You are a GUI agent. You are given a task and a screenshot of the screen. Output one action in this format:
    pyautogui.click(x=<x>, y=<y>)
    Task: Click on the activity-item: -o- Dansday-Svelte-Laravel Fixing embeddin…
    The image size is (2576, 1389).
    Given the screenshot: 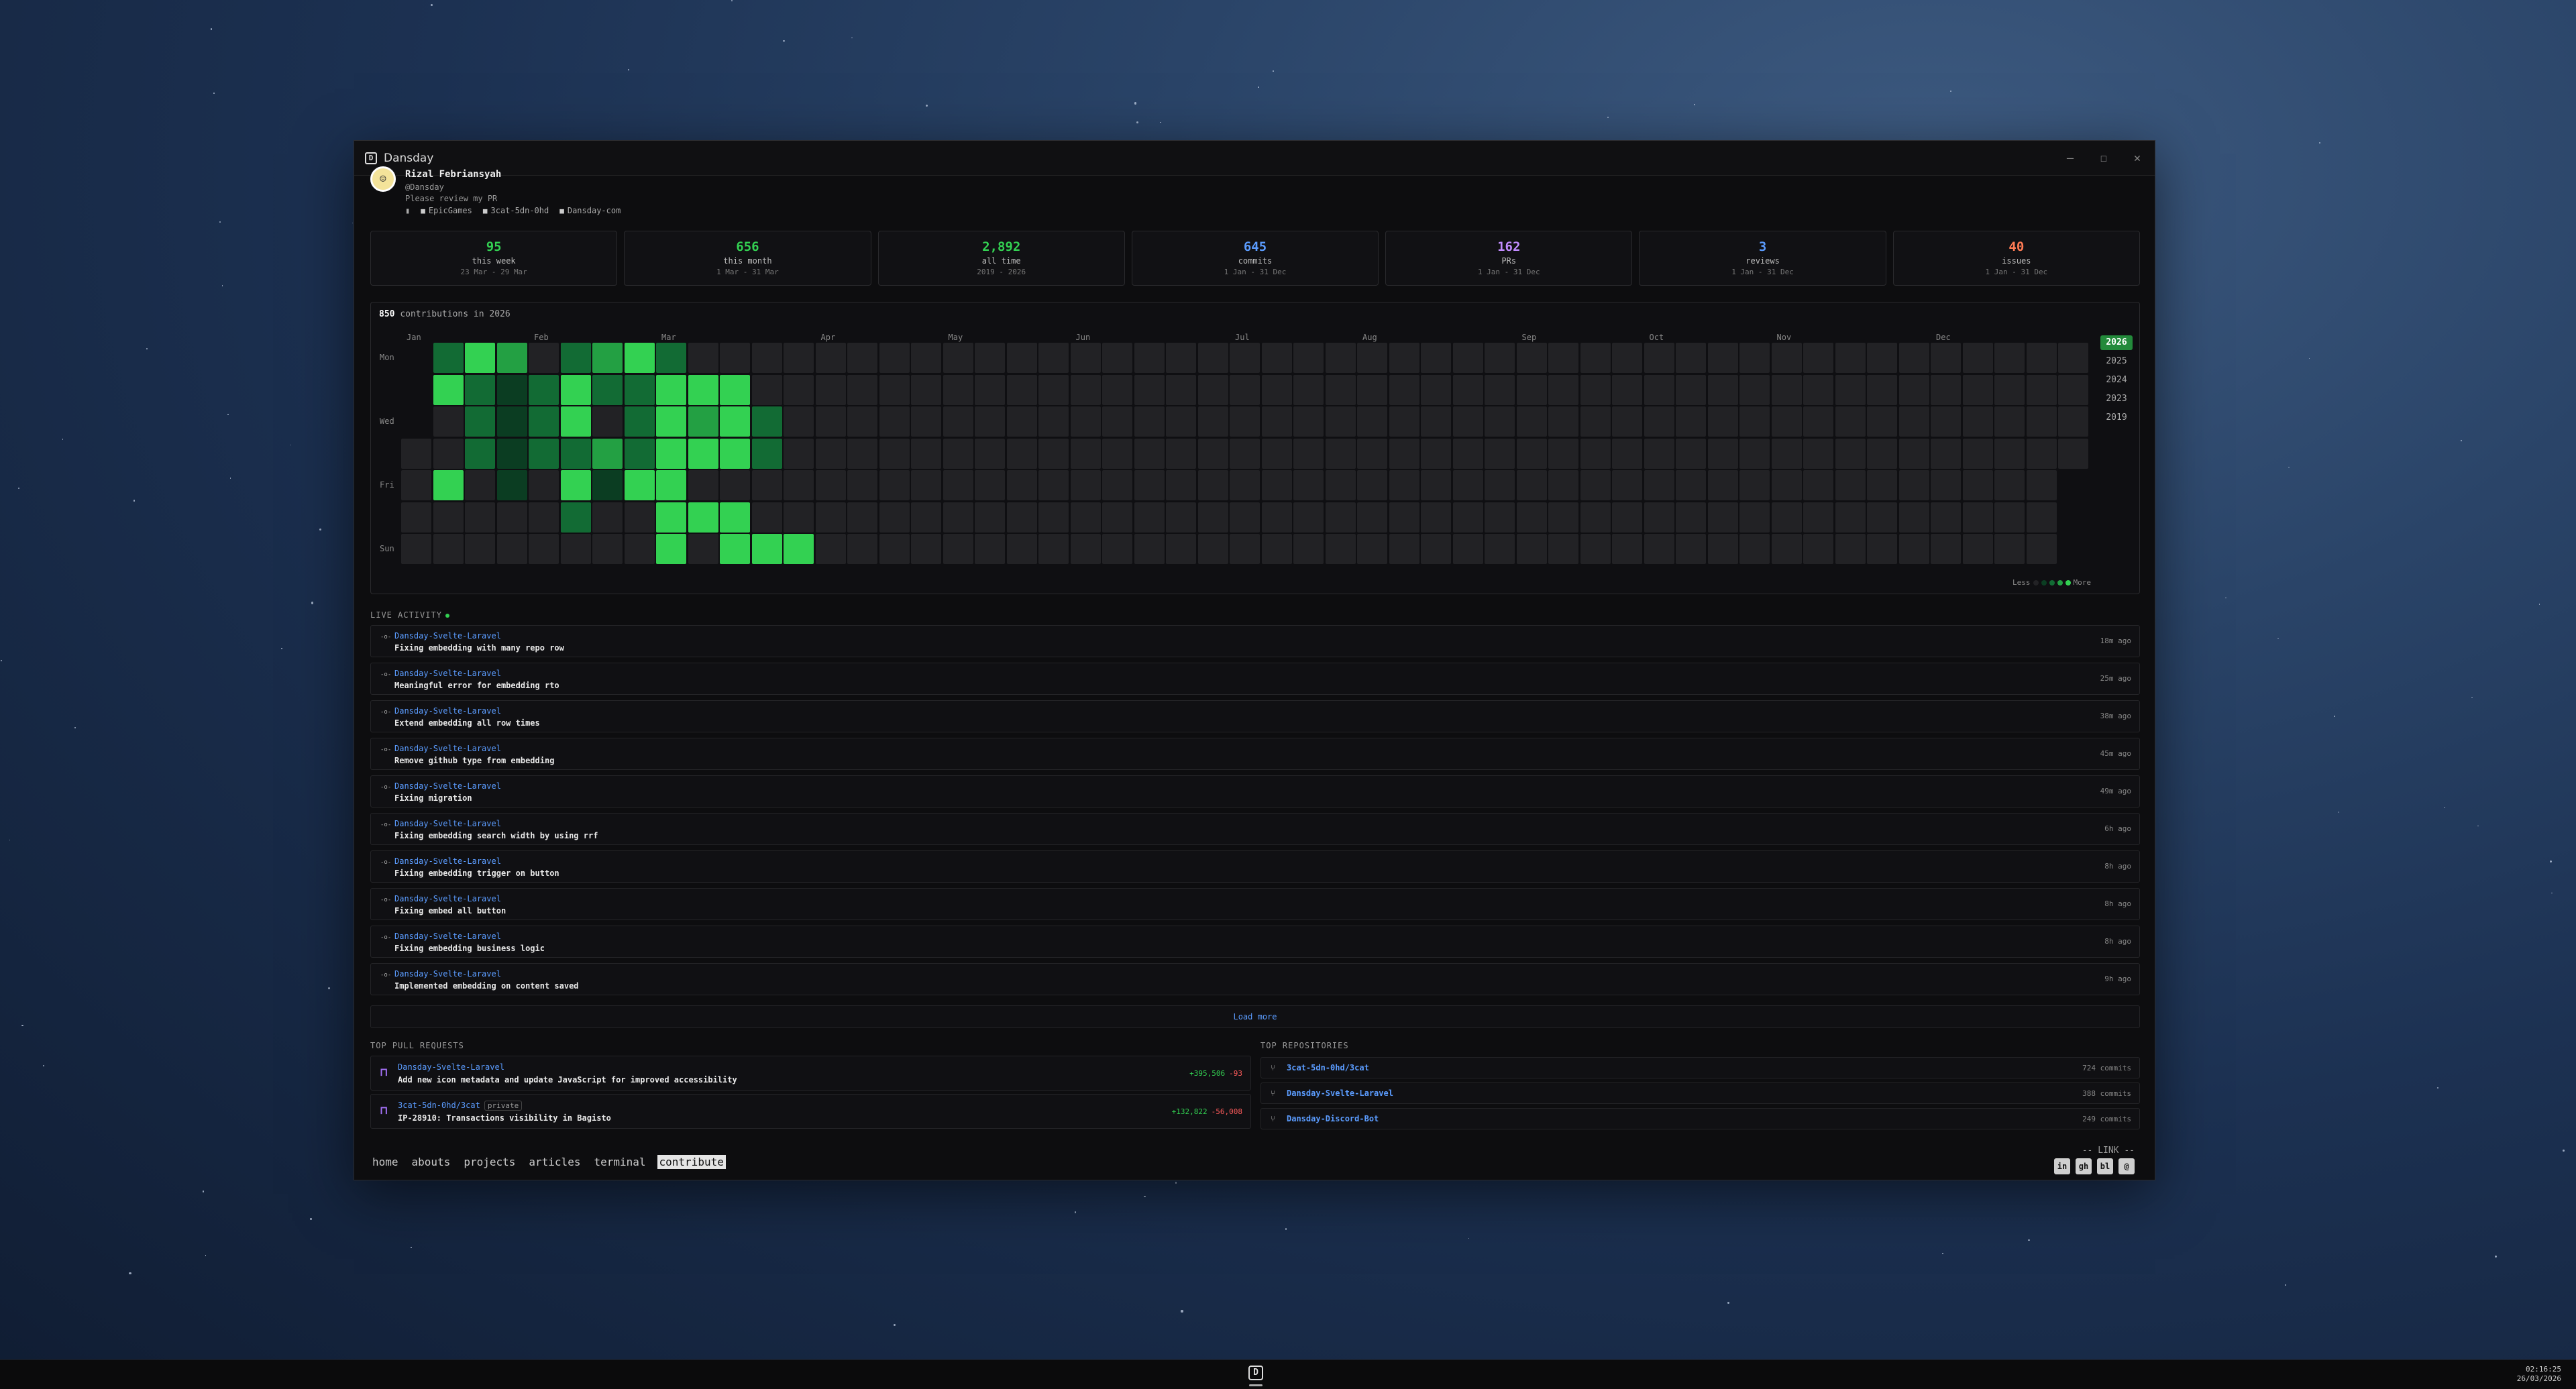 What is the action you would take?
    pyautogui.click(x=1255, y=641)
    